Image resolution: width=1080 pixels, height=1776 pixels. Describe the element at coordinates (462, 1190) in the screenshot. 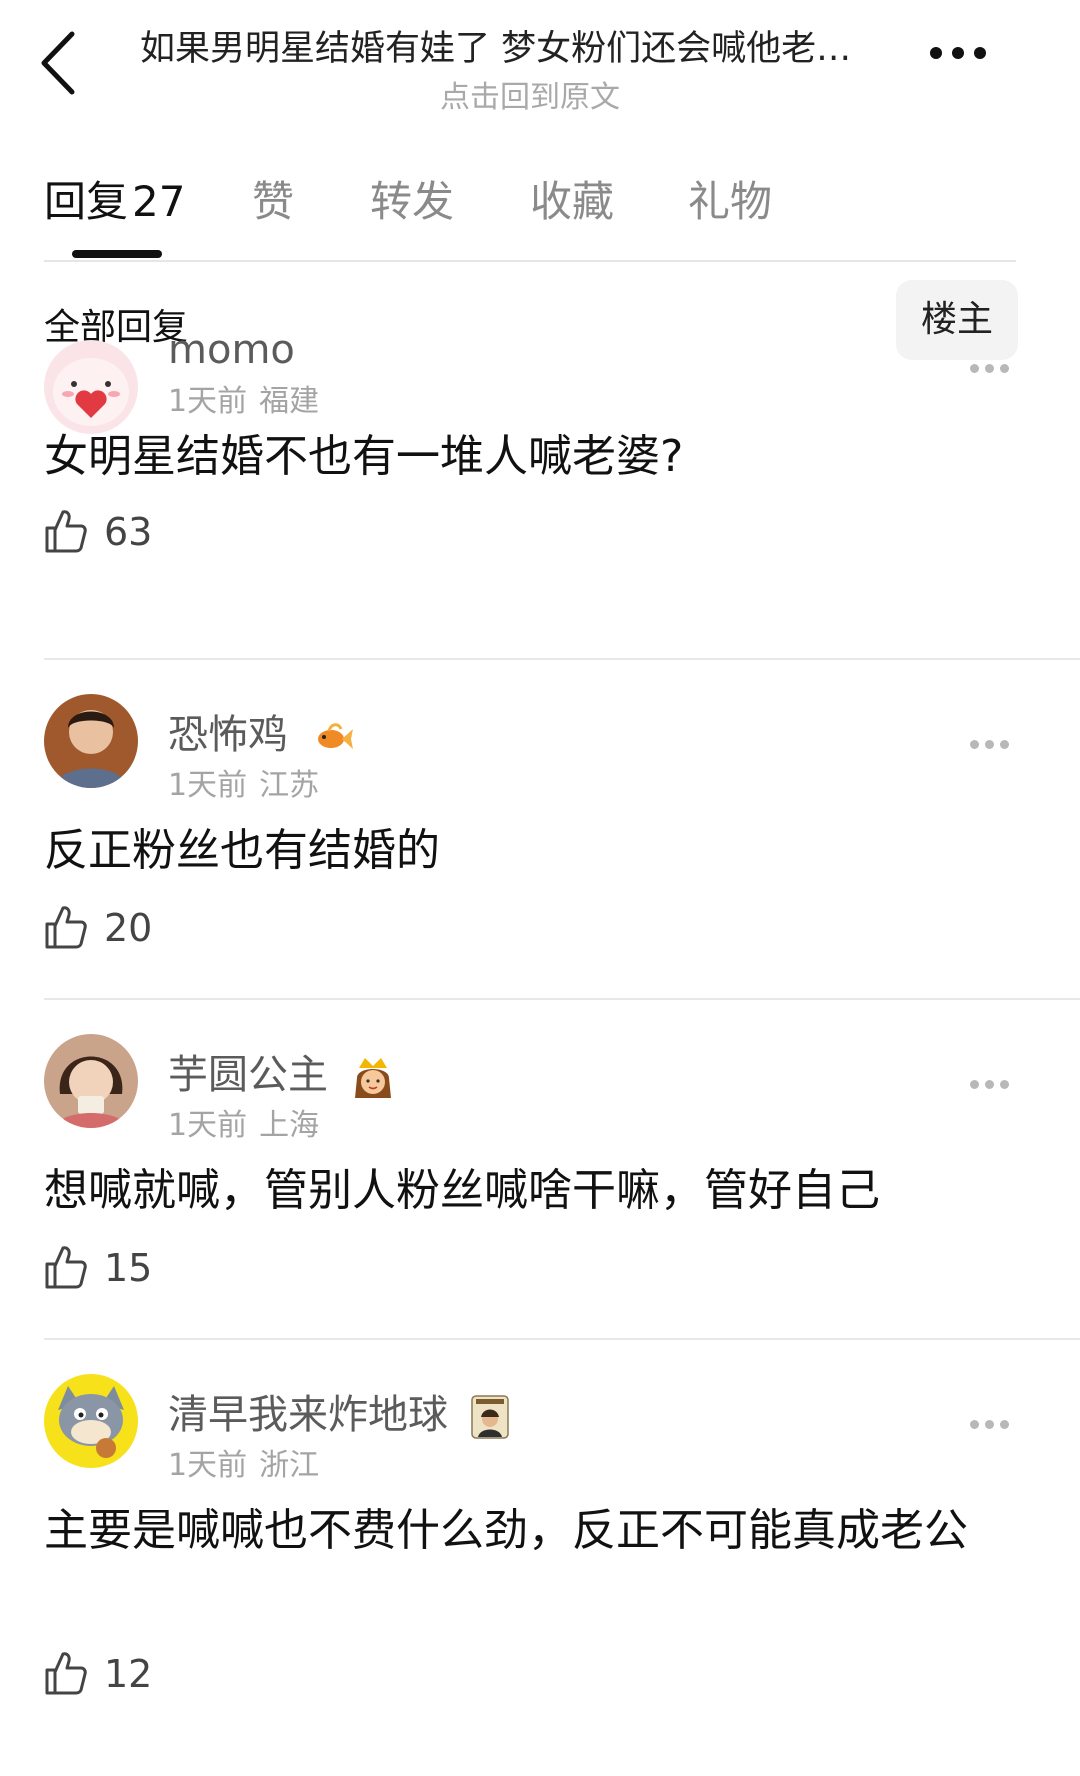

I see `comment-text: 想喊就喊，管别人粉丝喊啥干嘛，管好自己` at that location.